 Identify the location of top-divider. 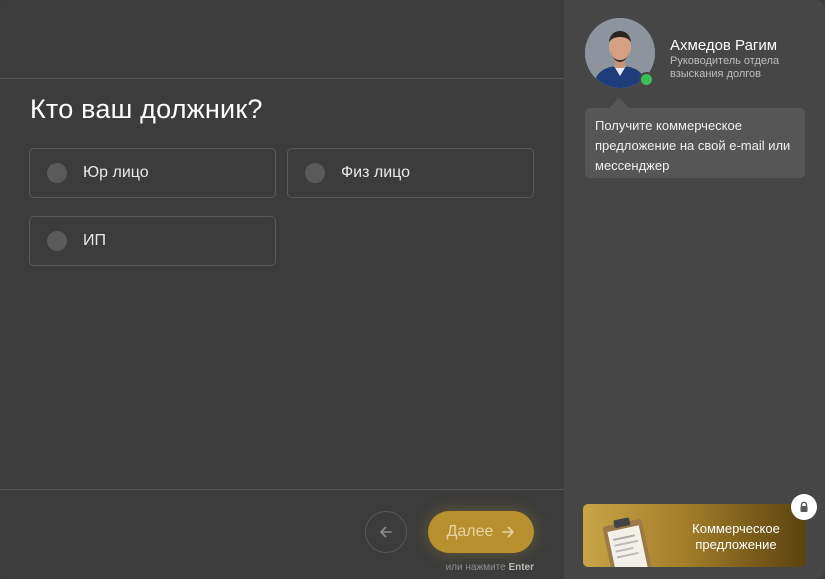
(282, 78).